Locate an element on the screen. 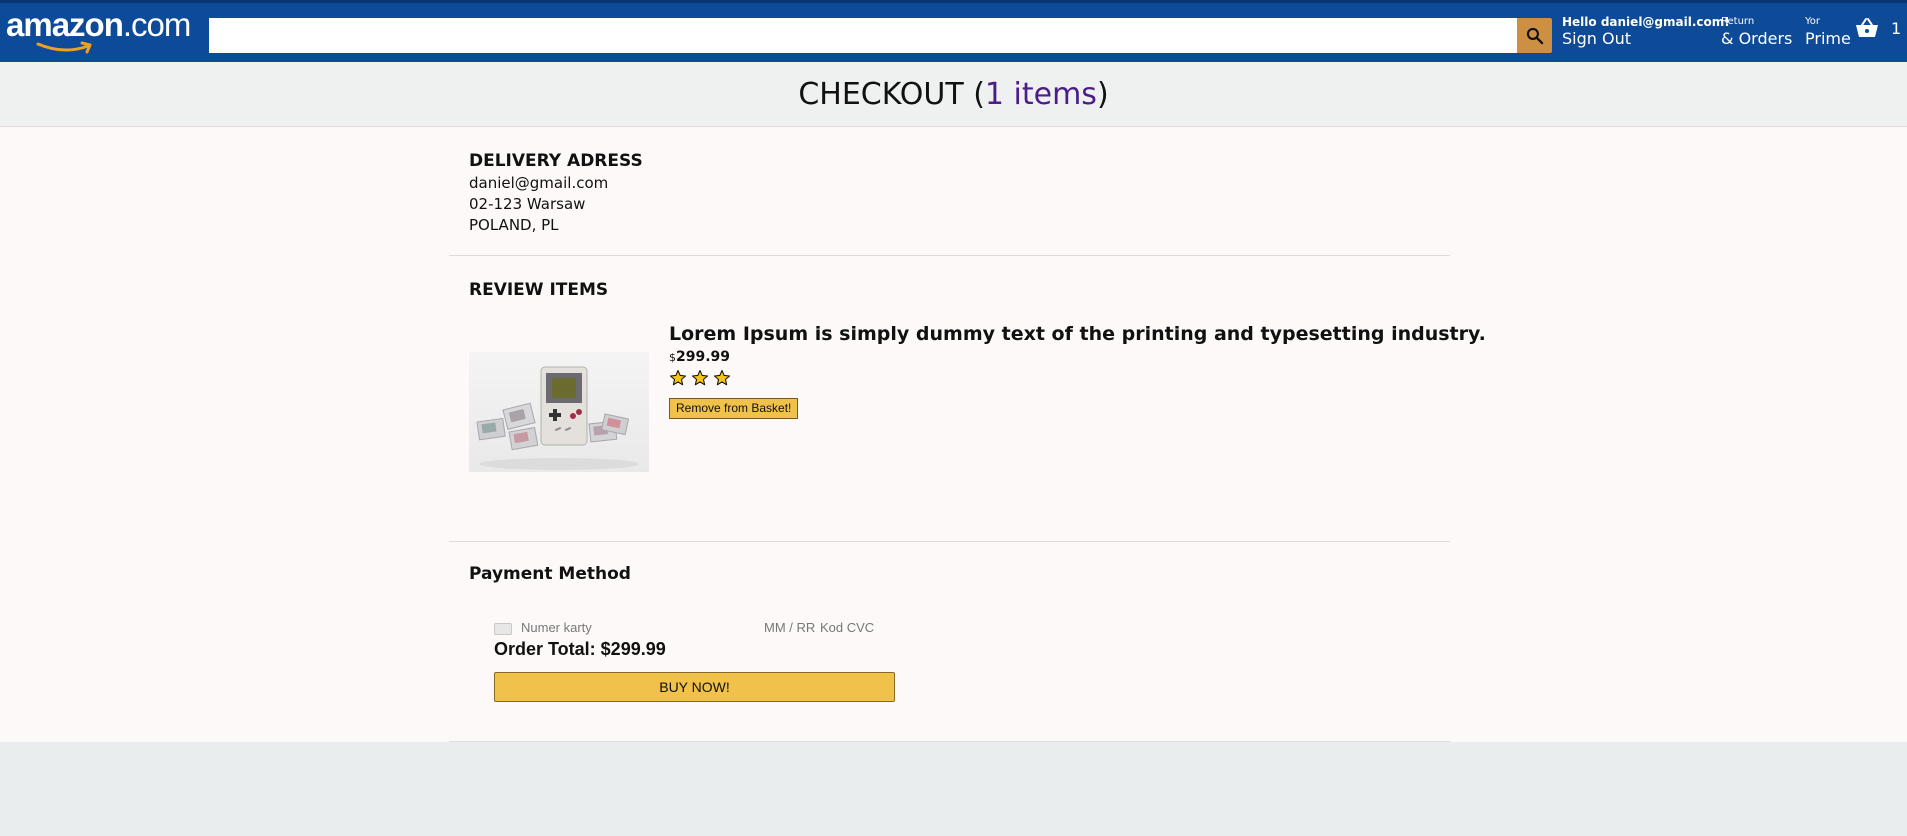 This screenshot has width=1907, height=836. returns-label: Return is located at coordinates (1738, 21).